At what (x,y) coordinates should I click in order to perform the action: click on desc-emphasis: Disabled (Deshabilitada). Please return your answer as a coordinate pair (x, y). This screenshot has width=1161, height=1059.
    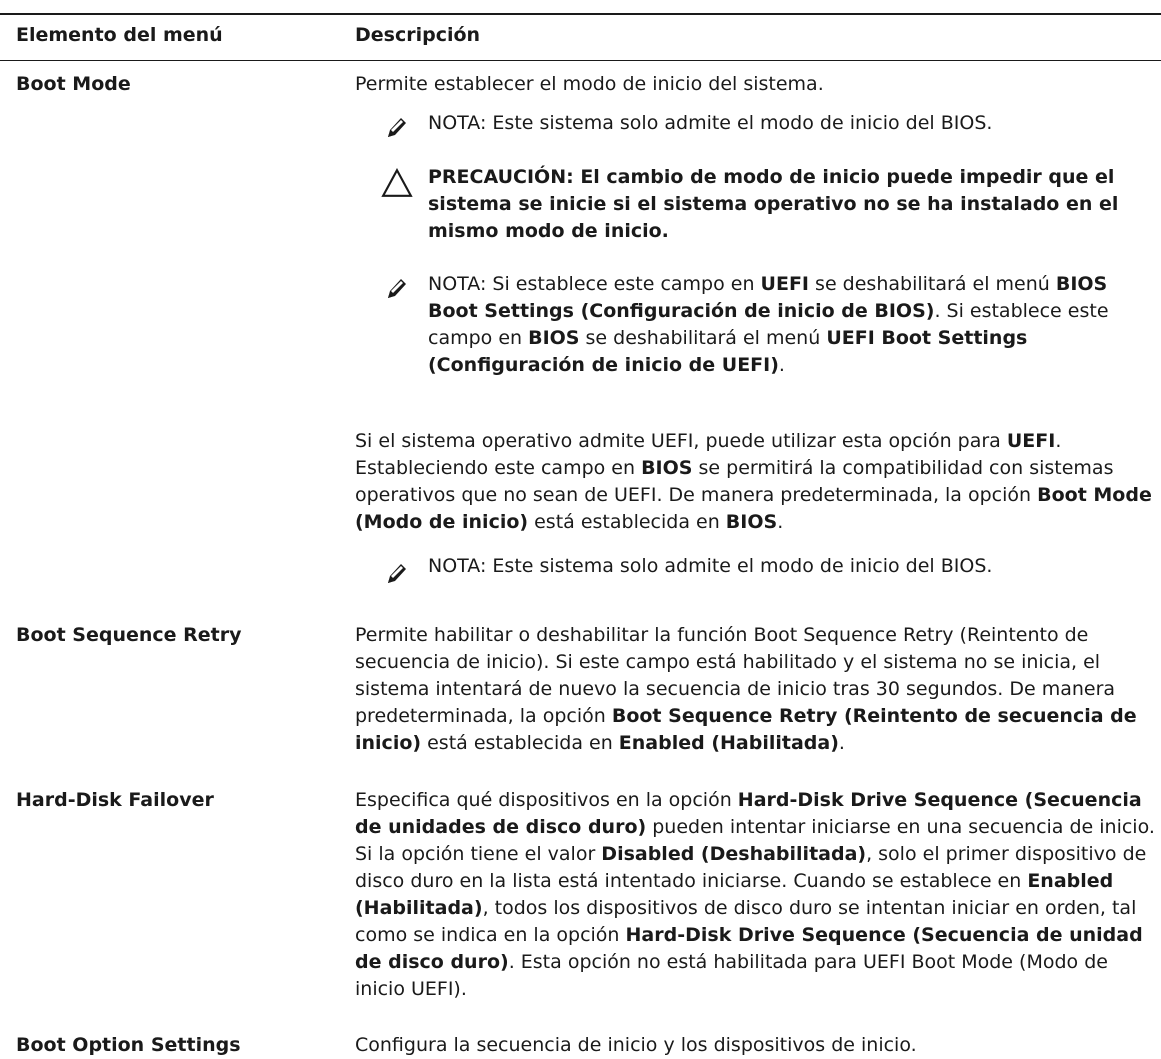
    Looking at the image, I should click on (734, 854).